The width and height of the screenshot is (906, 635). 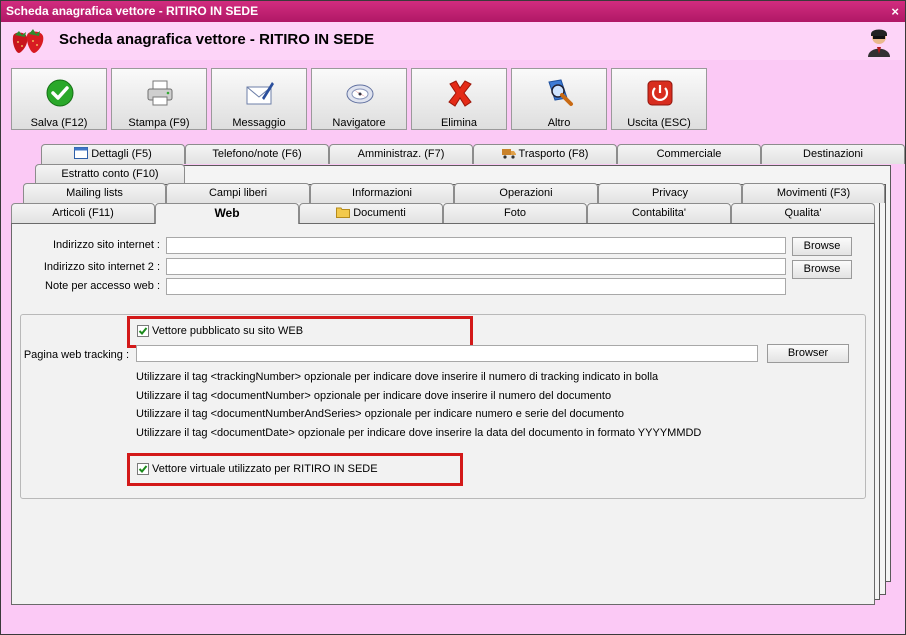 I want to click on tab-dettagli-label: Dettagli (F5), so click(x=121, y=154).